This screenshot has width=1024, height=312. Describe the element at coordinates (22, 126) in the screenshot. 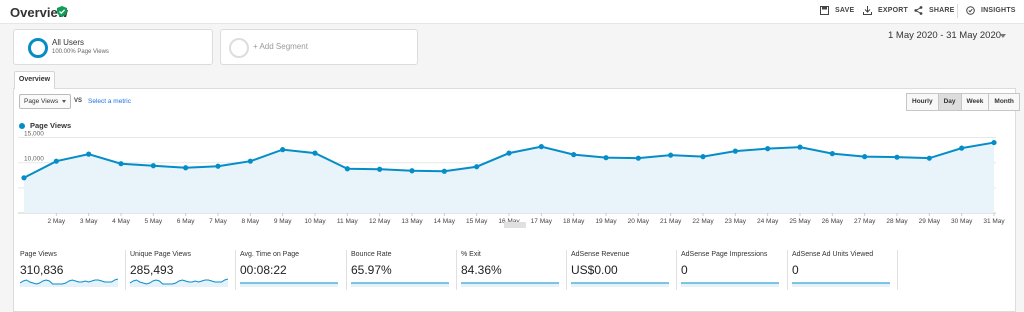

I see `legend-marker` at that location.